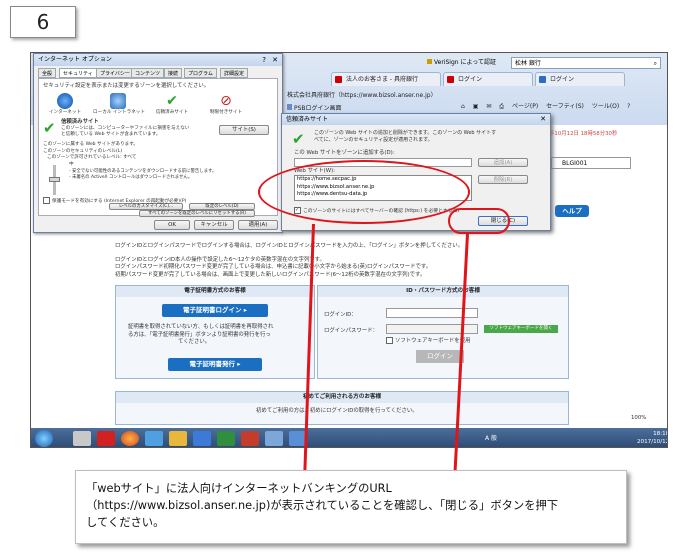 This screenshot has width=678, height=555. Describe the element at coordinates (54, 179) in the screenshot. I see `slider-thumb` at that location.